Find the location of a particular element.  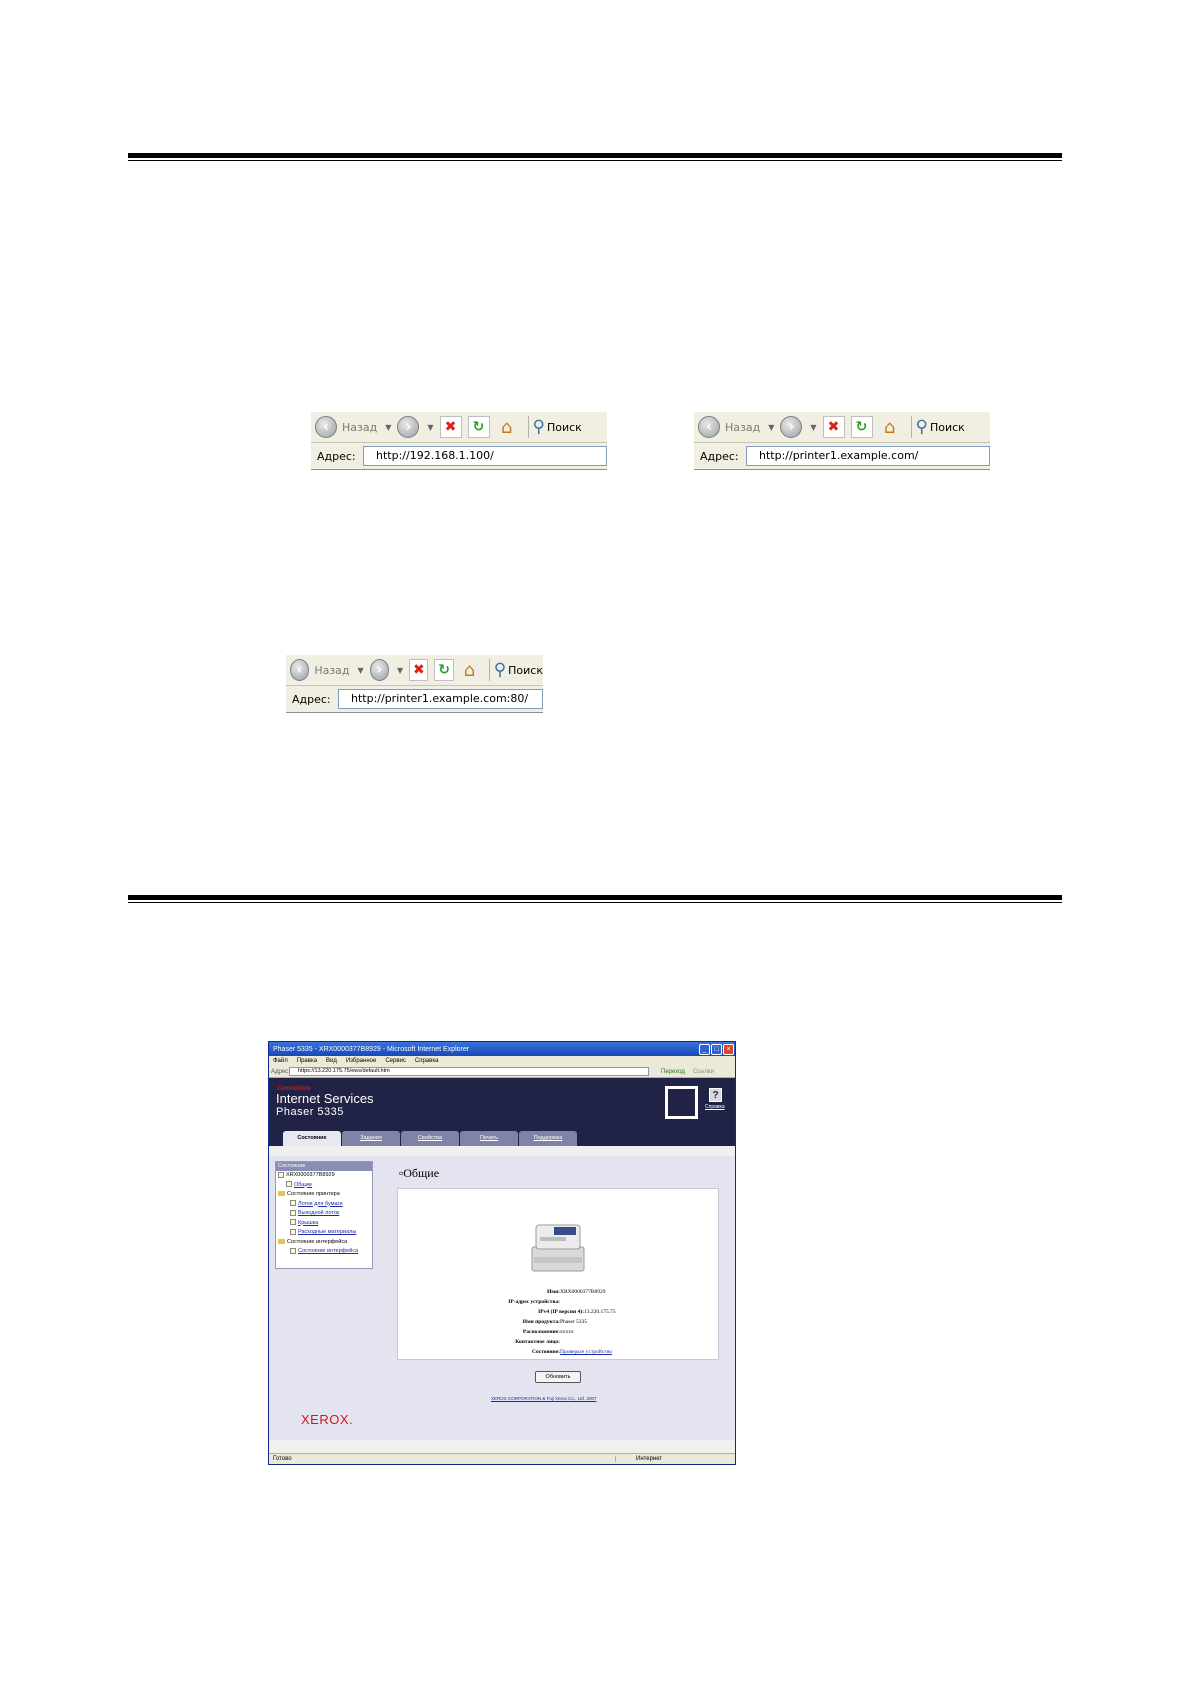

model-name: Phaser 5335 is located at coordinates (310, 1112).